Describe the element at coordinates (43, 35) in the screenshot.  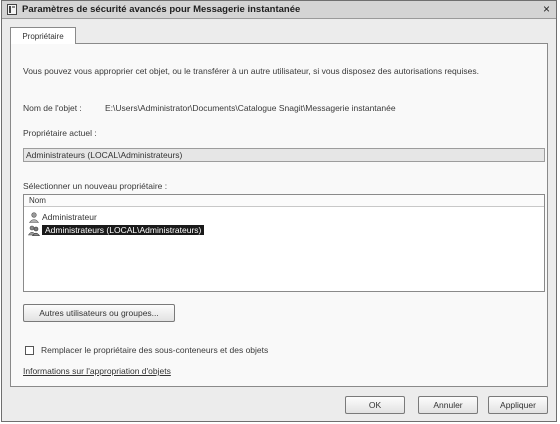
I see `tab-proprietaire: Propriétaire` at that location.